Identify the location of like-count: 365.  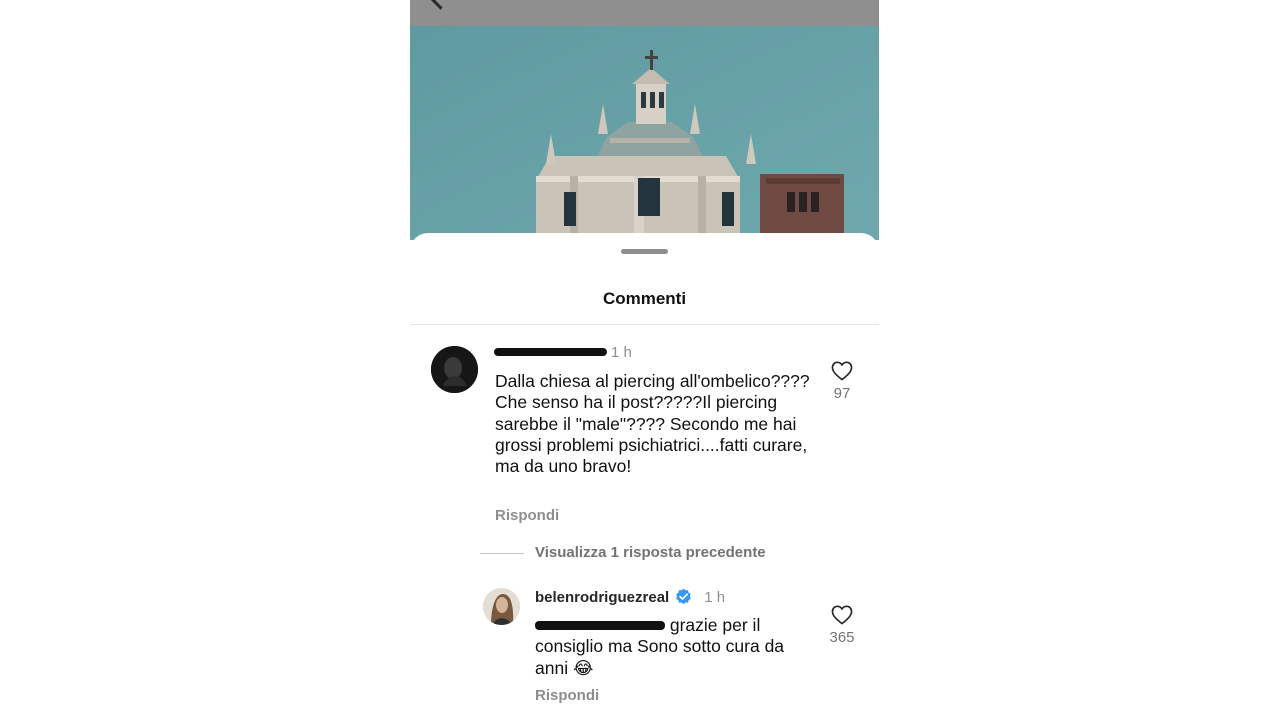
(842, 637).